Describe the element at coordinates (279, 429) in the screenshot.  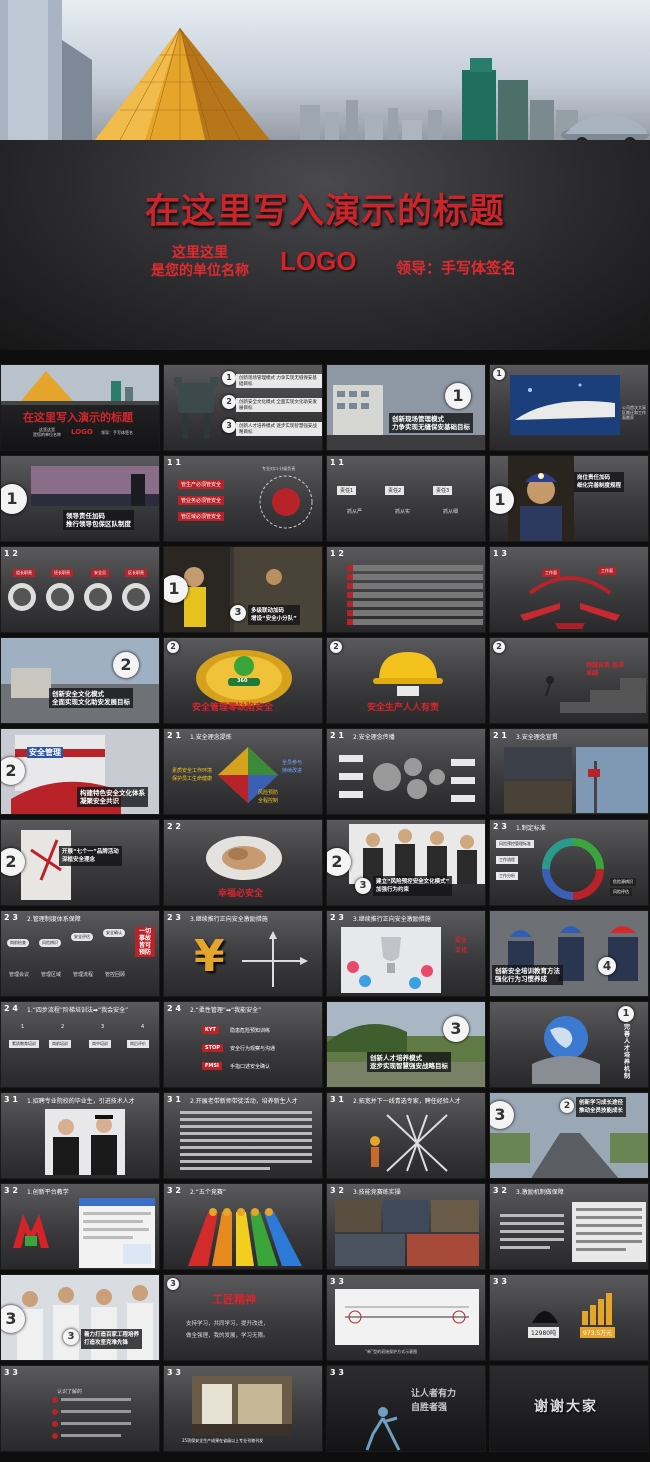
I see `slide2-item-3: 创新人才培养模式 逐步实现智慧强安战略目标` at that location.